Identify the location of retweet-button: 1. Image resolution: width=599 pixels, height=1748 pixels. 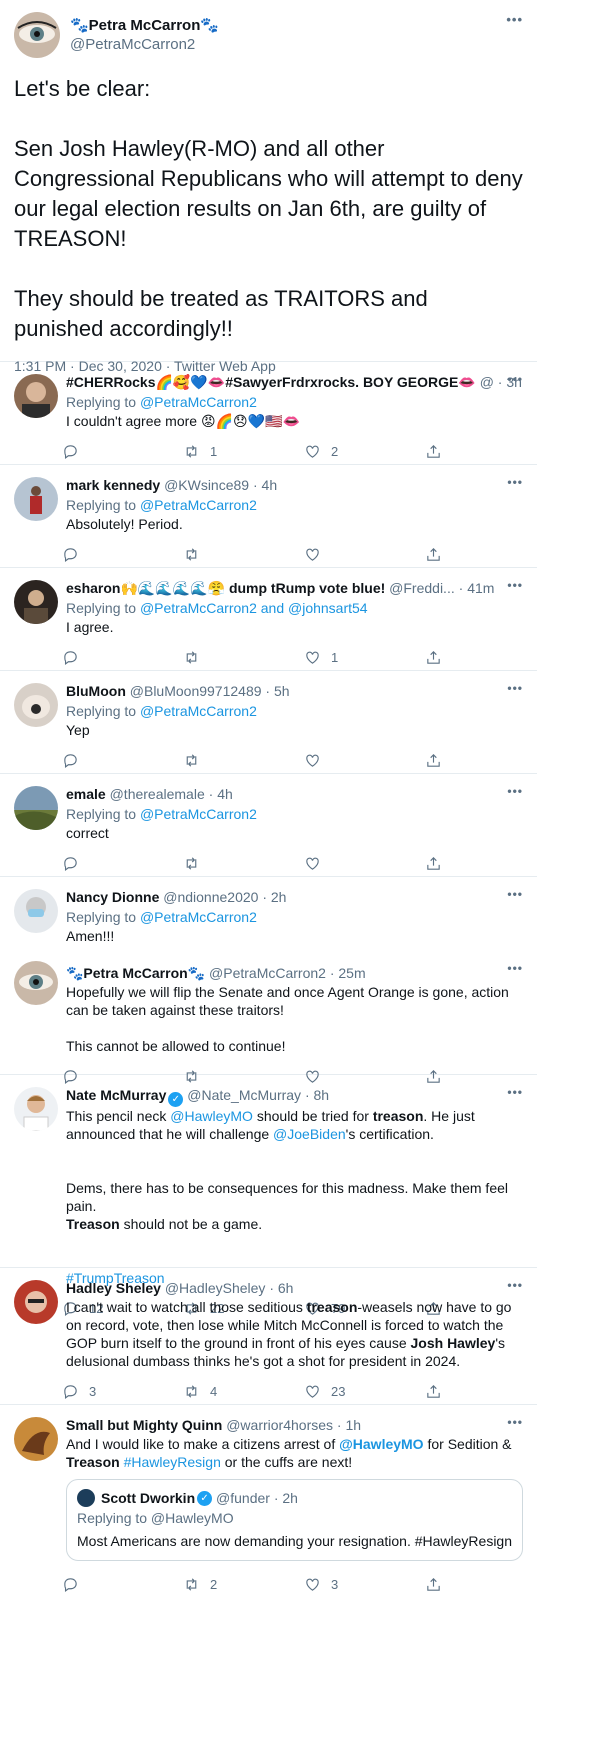
(243, 451).